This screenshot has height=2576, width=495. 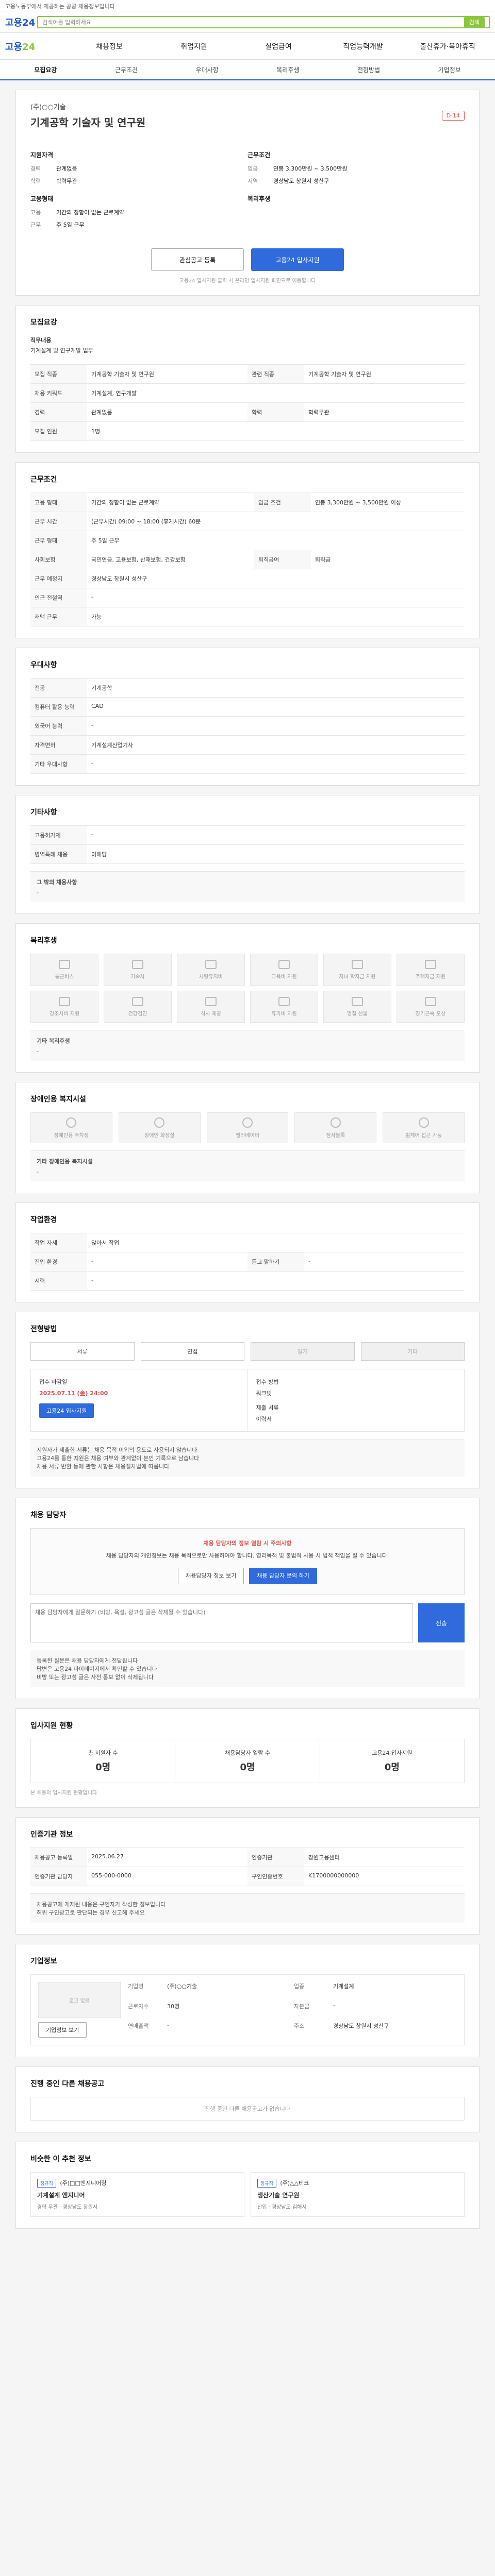 I want to click on info-key: 인증기관, so click(x=276, y=1858).